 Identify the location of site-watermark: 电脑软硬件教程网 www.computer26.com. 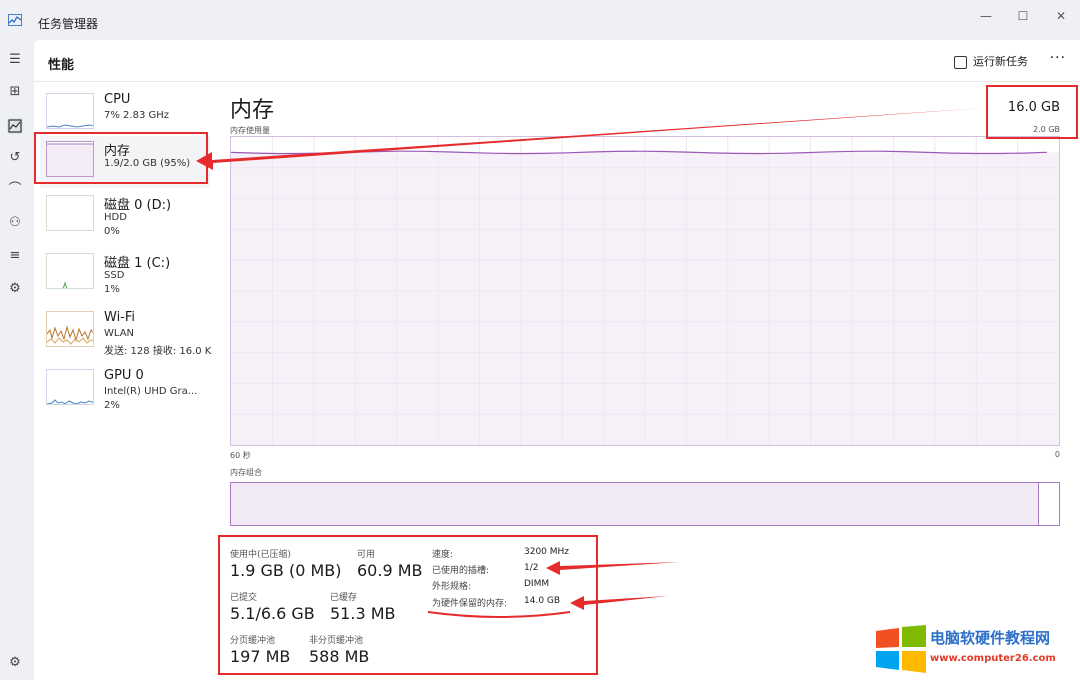
(976, 650).